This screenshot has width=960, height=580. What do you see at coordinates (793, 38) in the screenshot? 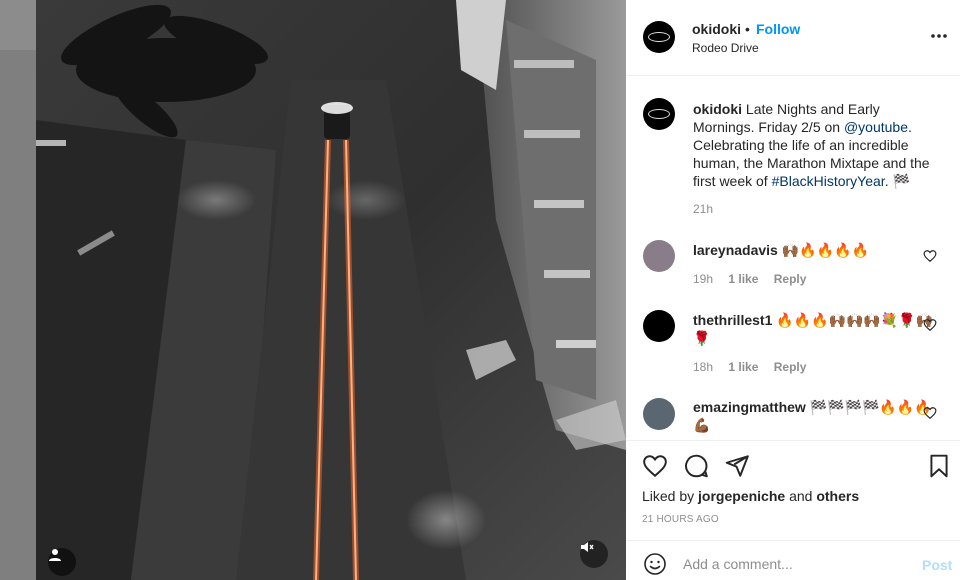
I see `post-header: okidoki • Follow Rodeo Drive` at bounding box center [793, 38].